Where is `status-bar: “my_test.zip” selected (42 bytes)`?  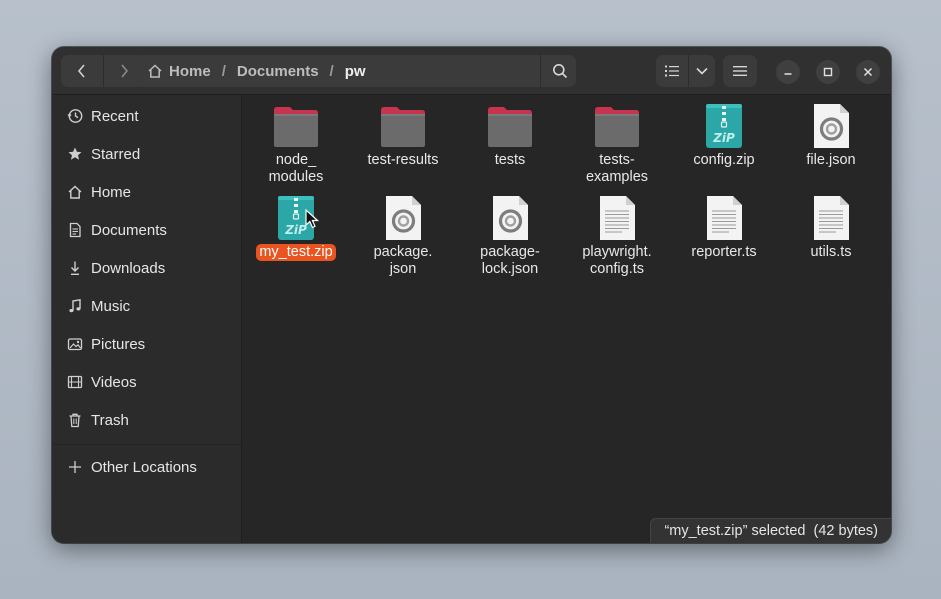
status-bar: “my_test.zip” selected (42 bytes) is located at coordinates (770, 530).